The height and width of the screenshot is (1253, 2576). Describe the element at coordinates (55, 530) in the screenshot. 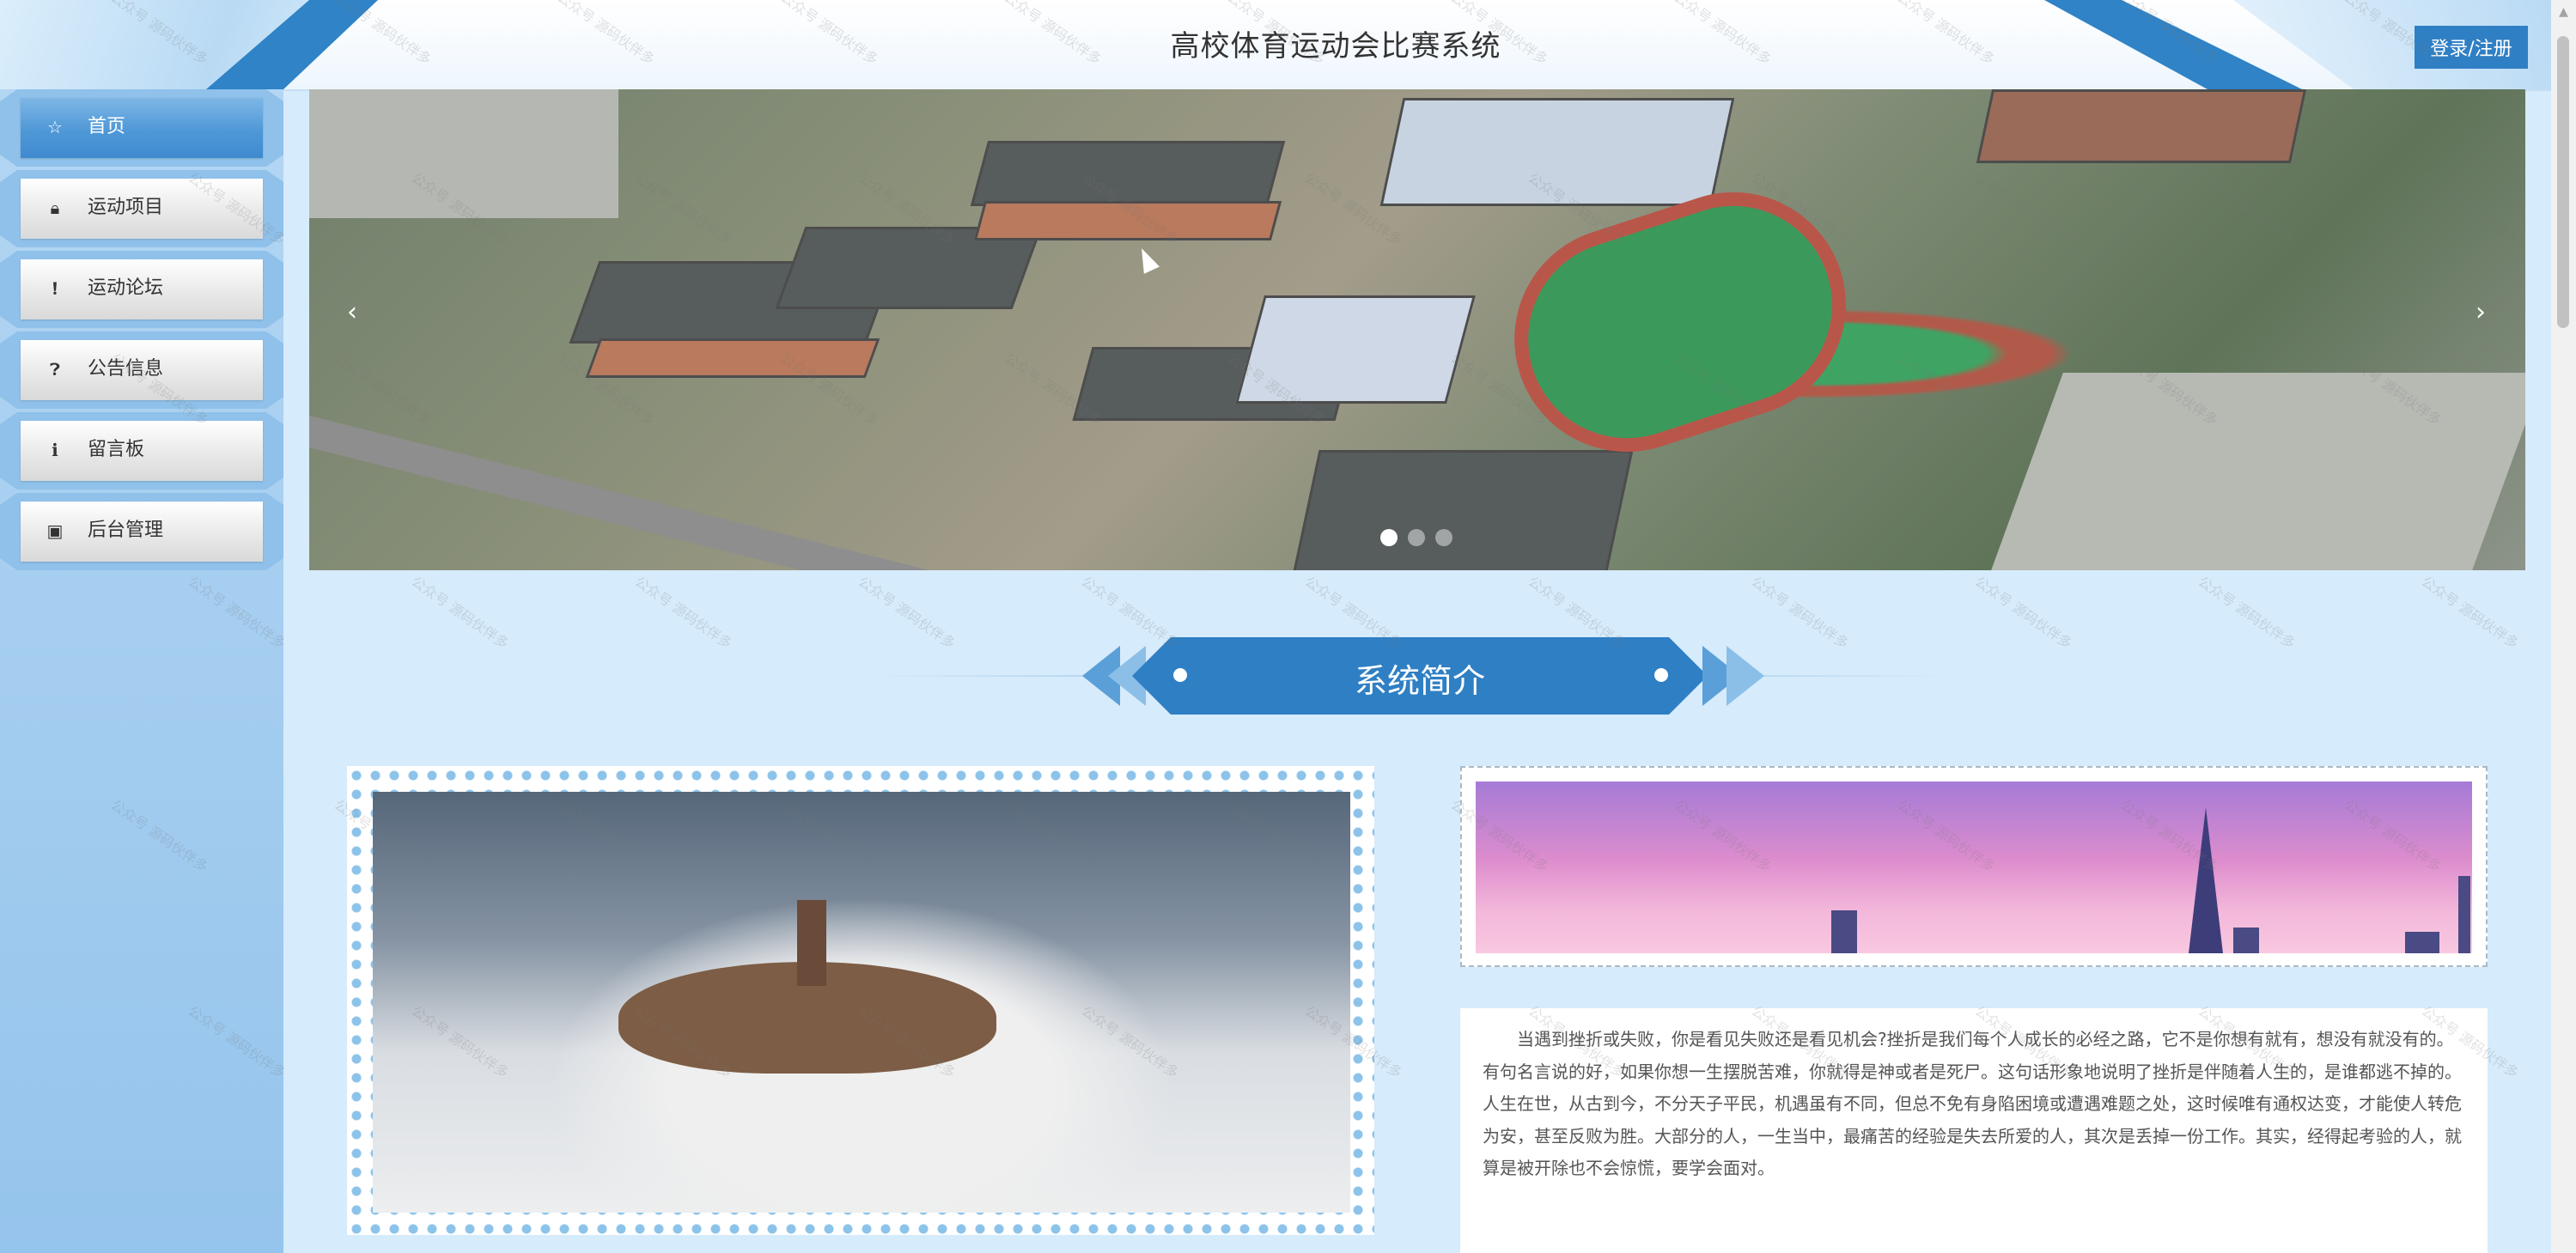

I see `briefcase-icon: ▣` at that location.